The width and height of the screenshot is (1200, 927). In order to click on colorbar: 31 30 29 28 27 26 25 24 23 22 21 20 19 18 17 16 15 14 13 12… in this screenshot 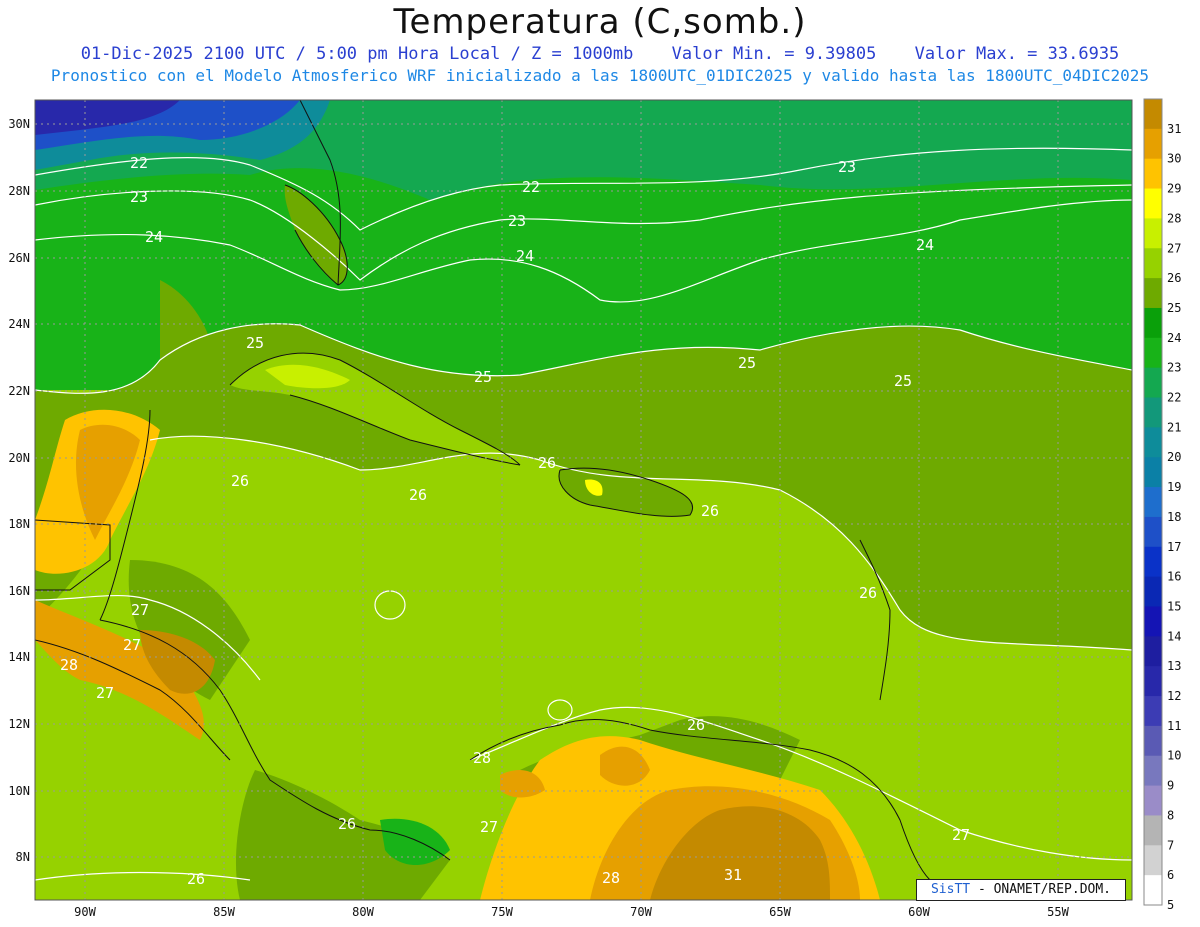, I will do `click(1162, 505)`.